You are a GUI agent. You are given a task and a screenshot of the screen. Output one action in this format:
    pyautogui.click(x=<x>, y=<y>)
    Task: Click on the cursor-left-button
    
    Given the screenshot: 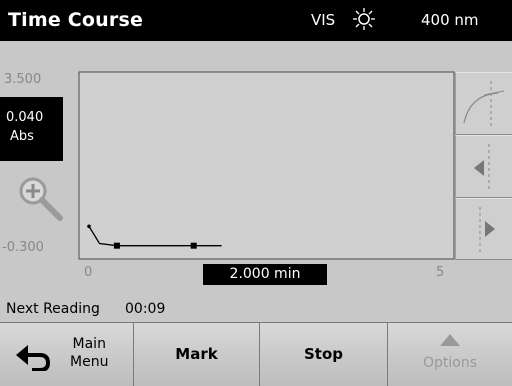 What is the action you would take?
    pyautogui.click(x=483, y=166)
    